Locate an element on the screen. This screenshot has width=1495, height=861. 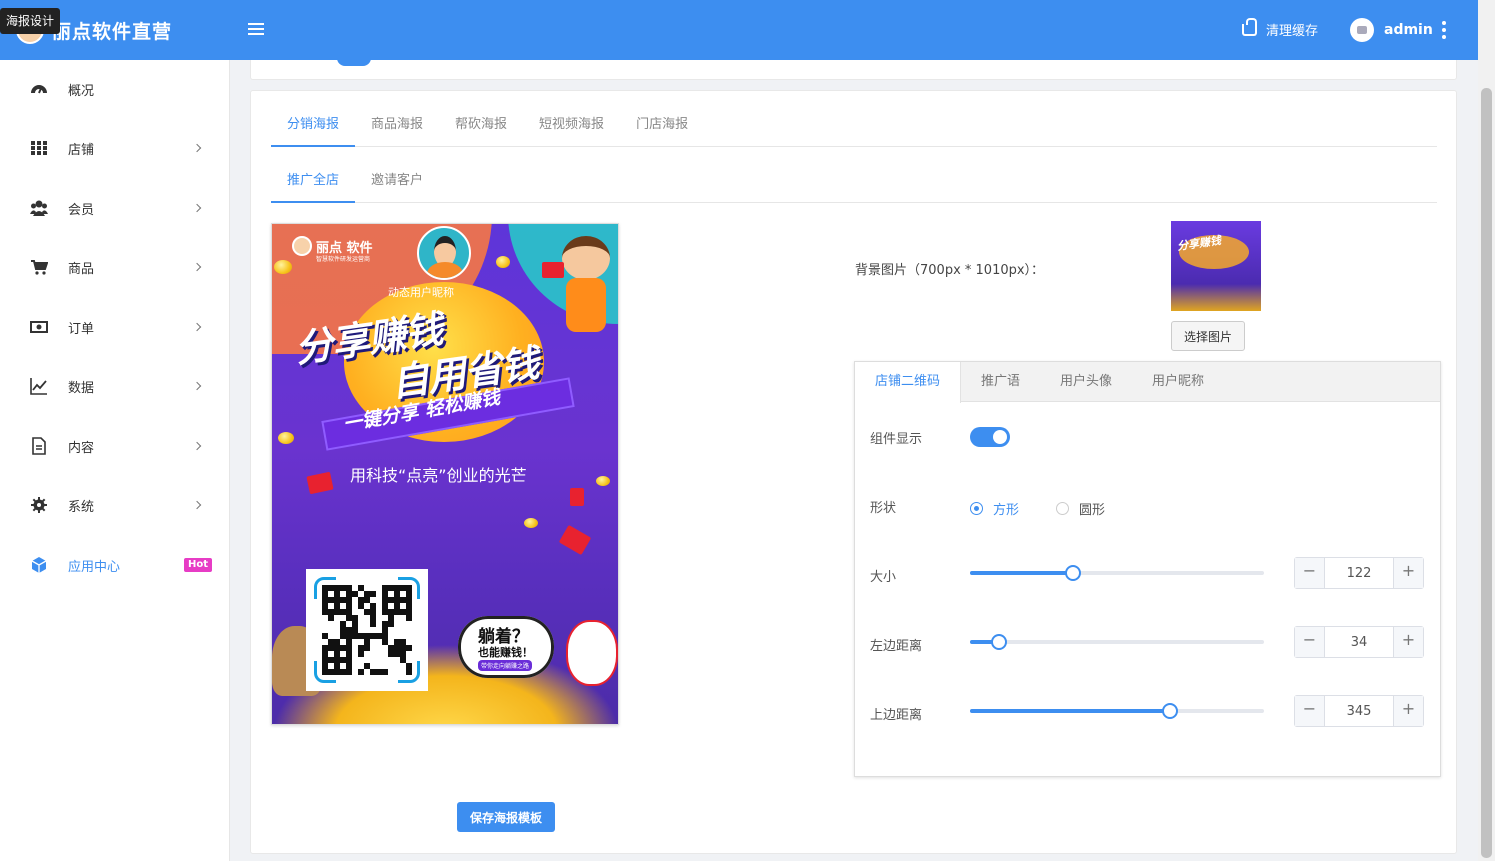
sidebar-item-overview: 概况 is located at coordinates (115, 89).